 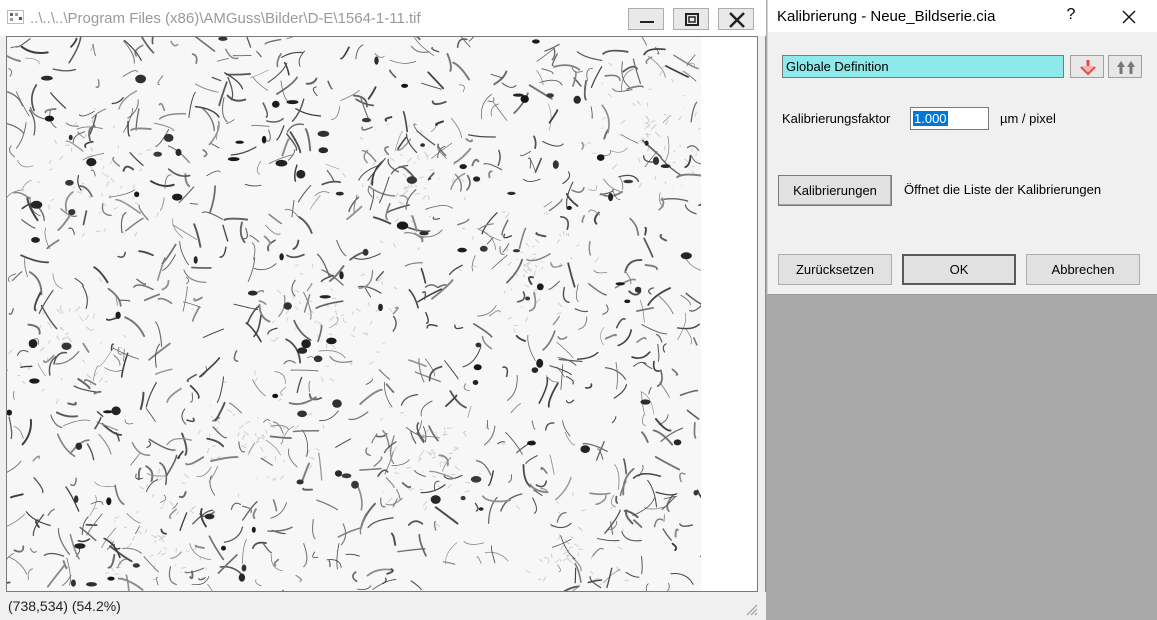 What do you see at coordinates (835, 190) in the screenshot?
I see `calibrations-button: Kalibrierungen` at bounding box center [835, 190].